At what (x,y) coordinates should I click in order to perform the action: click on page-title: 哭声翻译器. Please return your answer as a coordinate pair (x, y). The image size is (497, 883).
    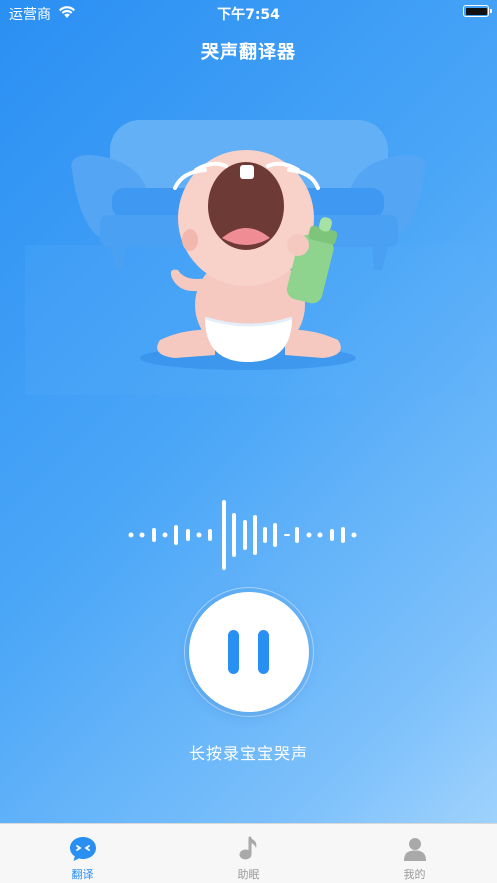
    Looking at the image, I should click on (248, 52).